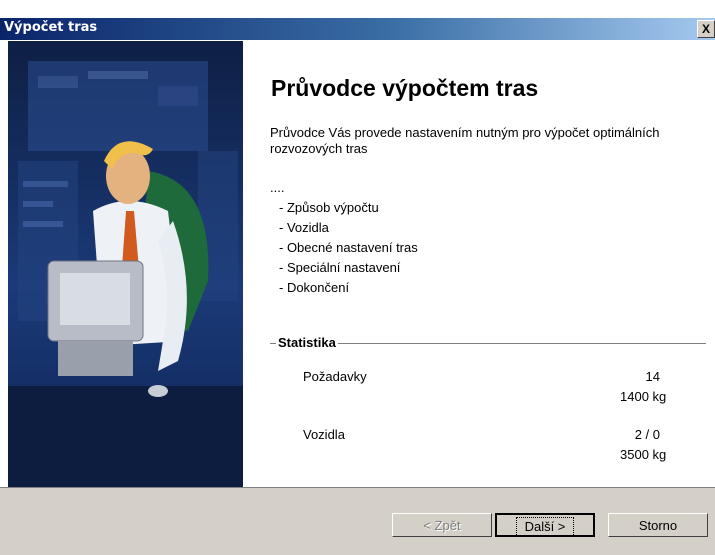 The width and height of the screenshot is (715, 555). I want to click on window-title: Výpočet tras, so click(51, 27).